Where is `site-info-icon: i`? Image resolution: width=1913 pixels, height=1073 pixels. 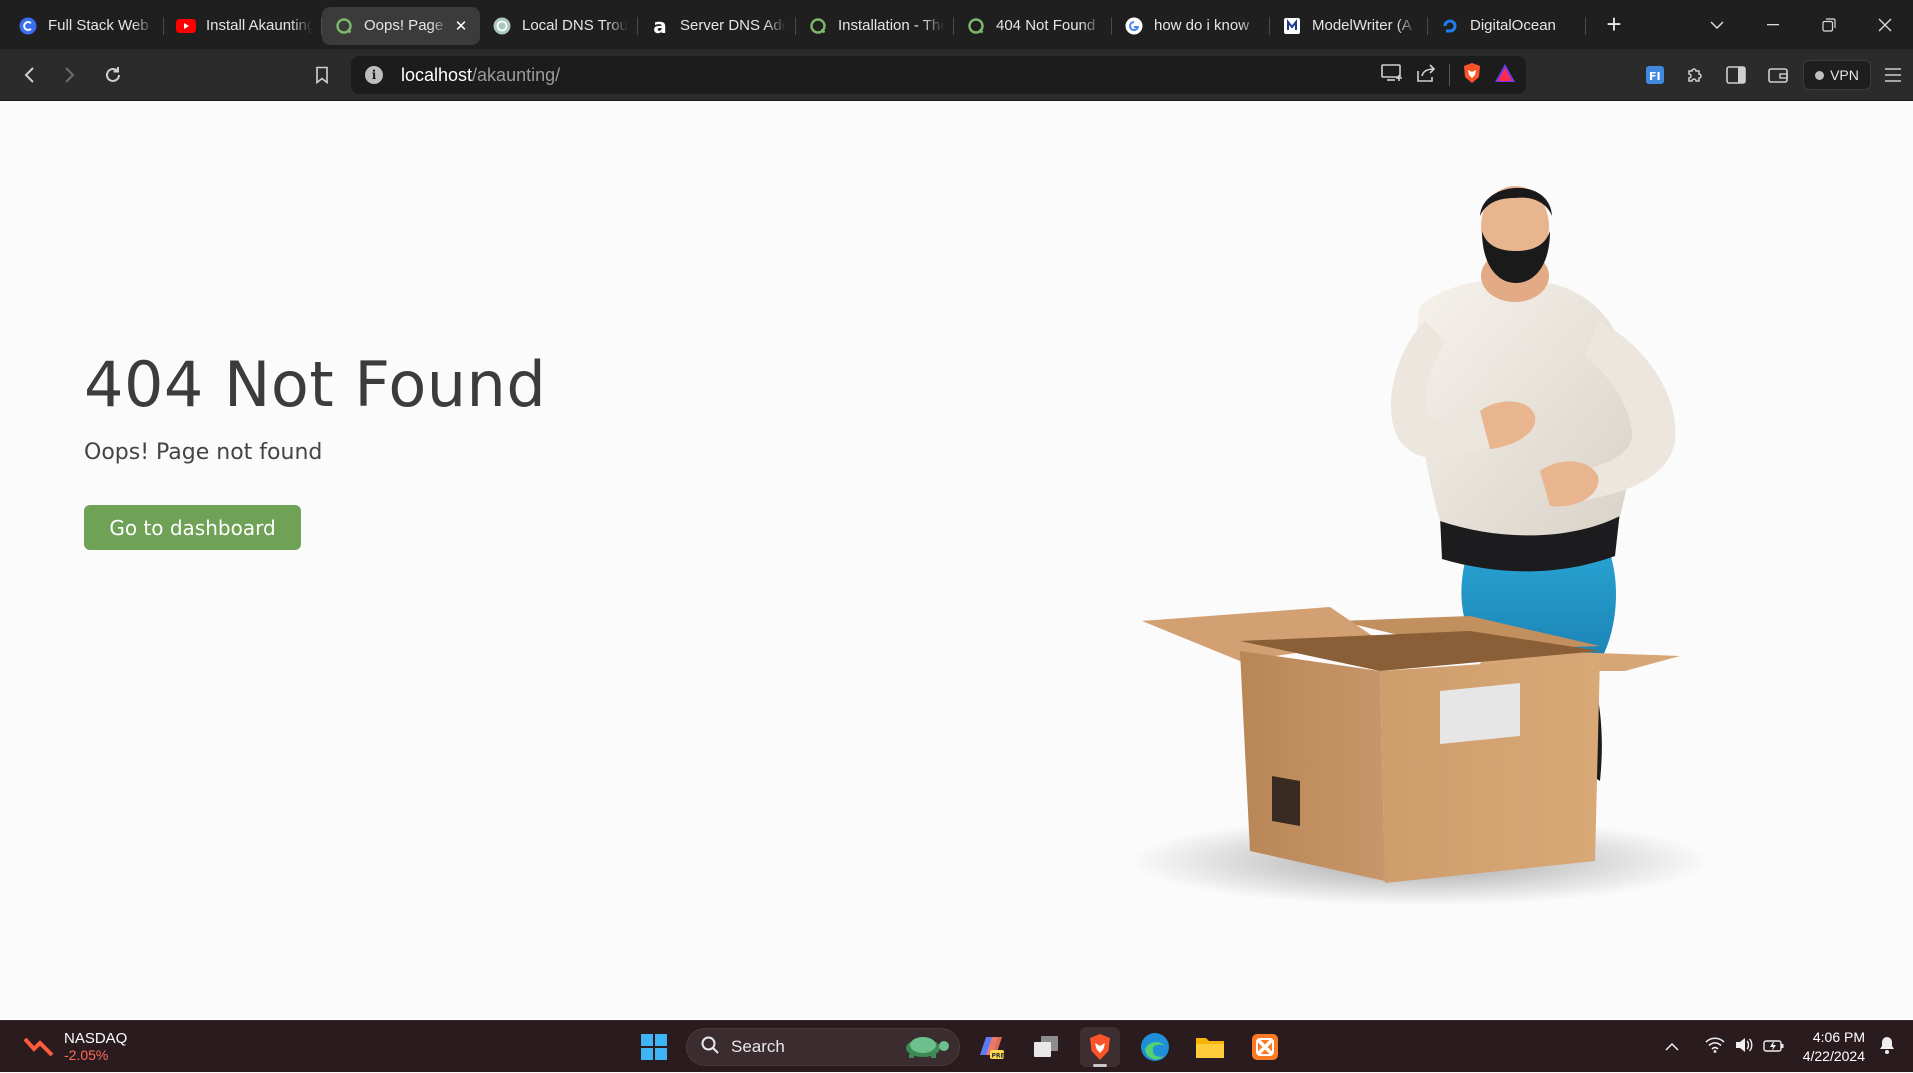
site-info-icon: i is located at coordinates (374, 75).